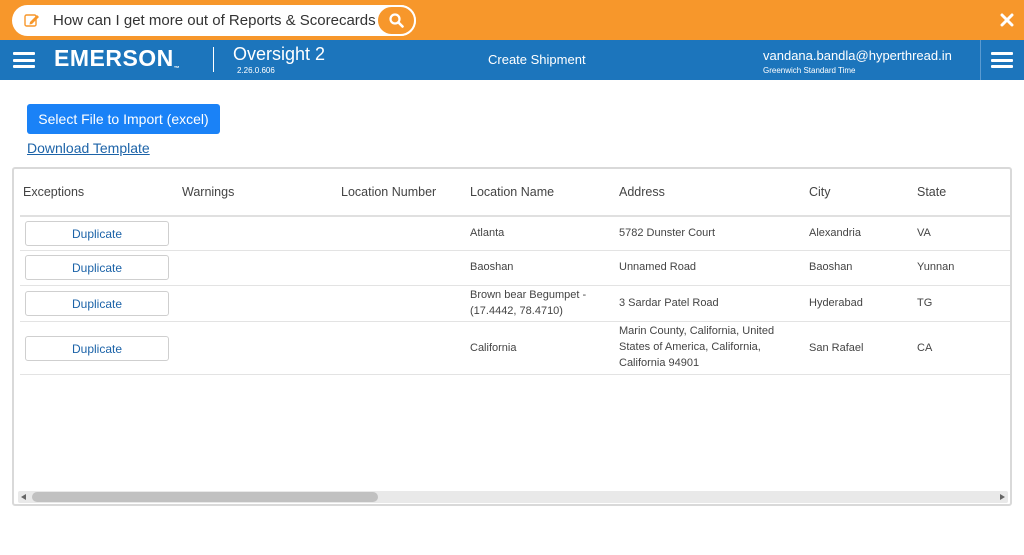 The width and height of the screenshot is (1024, 555). What do you see at coordinates (925, 303) in the screenshot?
I see `state-cell: TG` at bounding box center [925, 303].